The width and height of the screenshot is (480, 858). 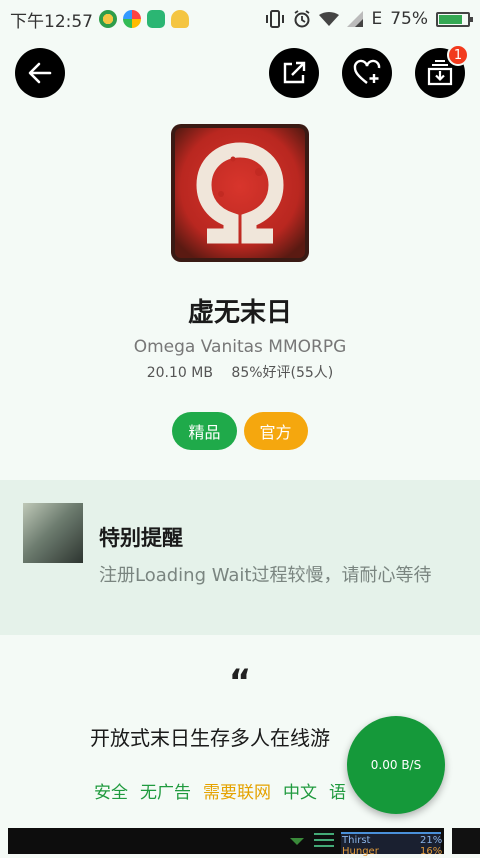 What do you see at coordinates (226, 842) in the screenshot?
I see `screenshot-preview: Thirst 21% Hunger 16%` at bounding box center [226, 842].